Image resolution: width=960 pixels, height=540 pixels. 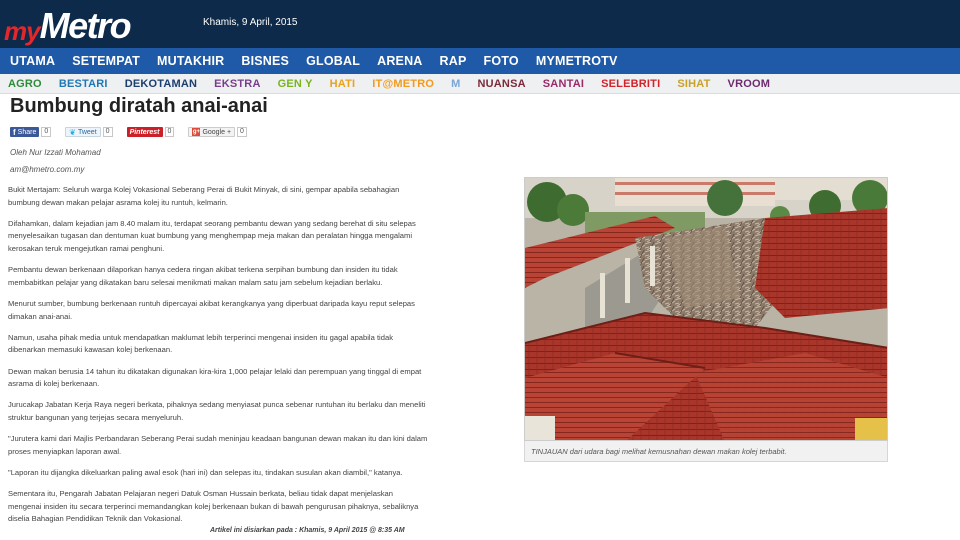 I want to click on subnav-item-agro: AGRO, so click(x=25, y=84).